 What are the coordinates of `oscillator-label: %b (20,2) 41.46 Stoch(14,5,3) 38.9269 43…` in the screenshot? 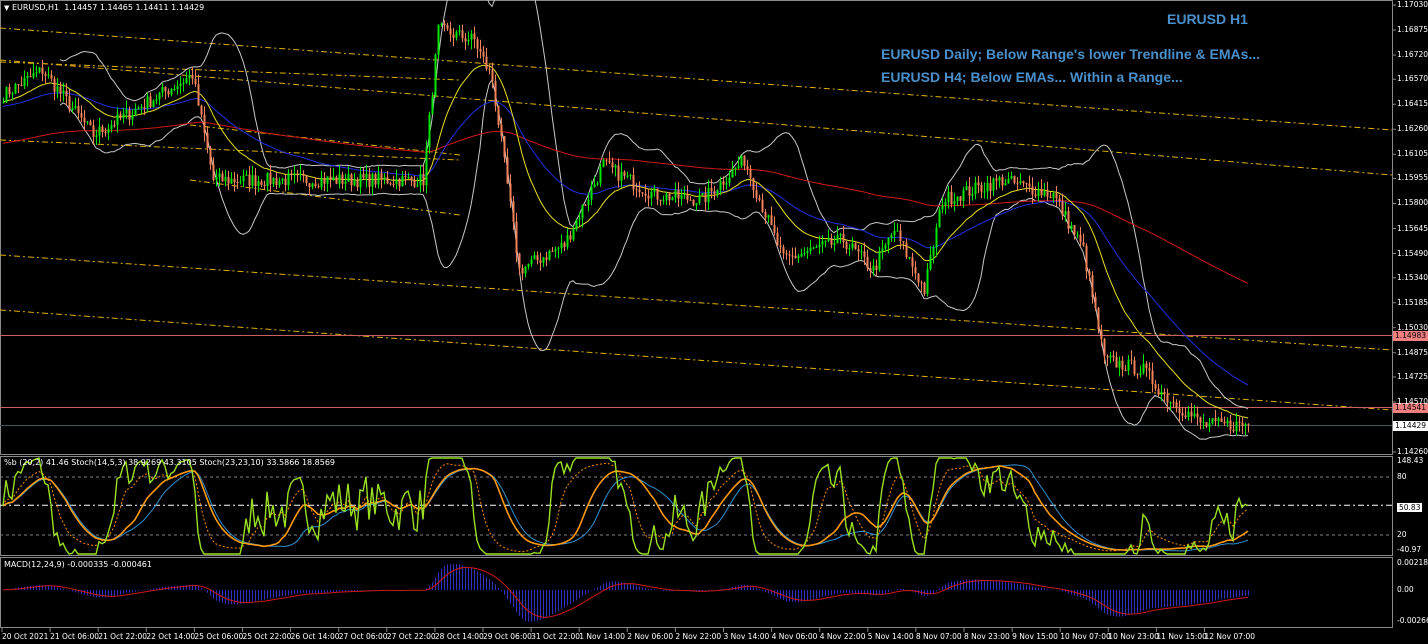 It's located at (170, 462).